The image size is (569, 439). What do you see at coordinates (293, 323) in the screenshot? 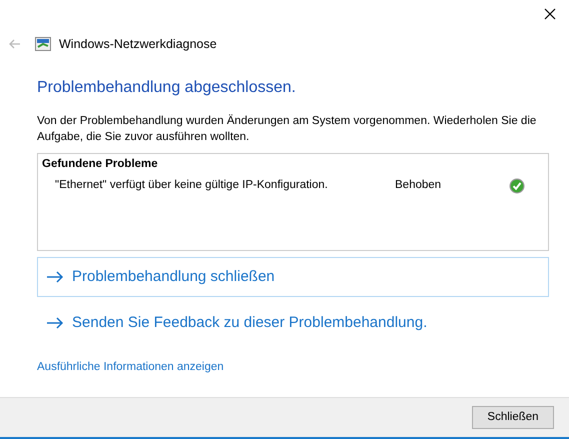
I see `command-link: Senden Sie Feedback zu dieser Problembehandlung.` at bounding box center [293, 323].